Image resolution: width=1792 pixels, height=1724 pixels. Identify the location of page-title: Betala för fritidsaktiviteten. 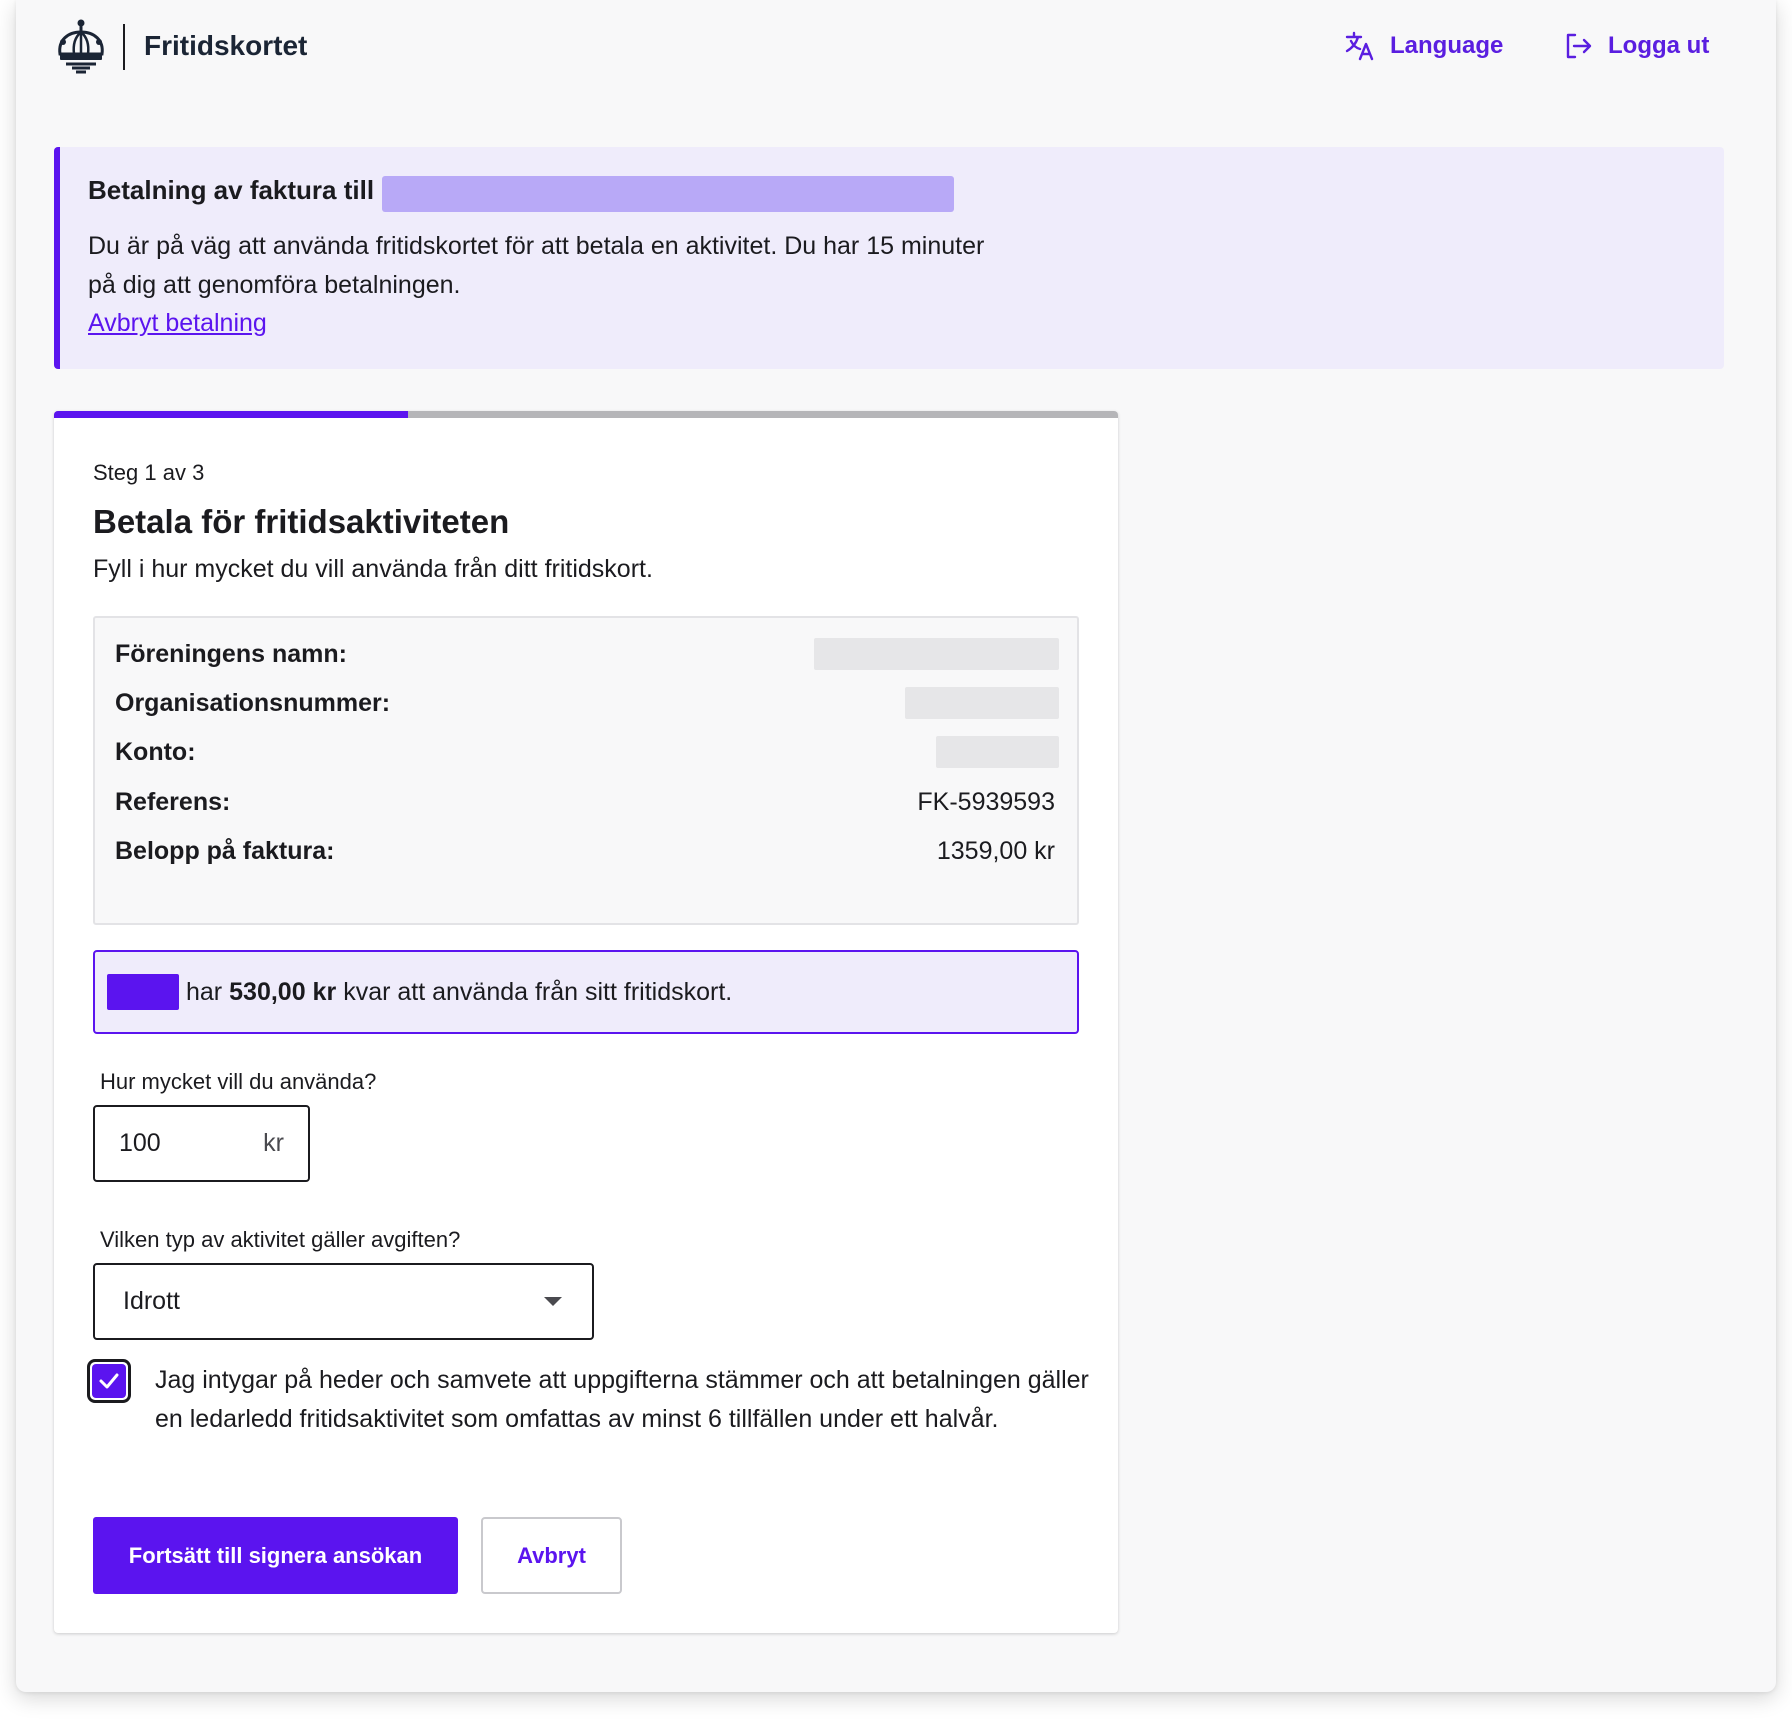
(301, 521).